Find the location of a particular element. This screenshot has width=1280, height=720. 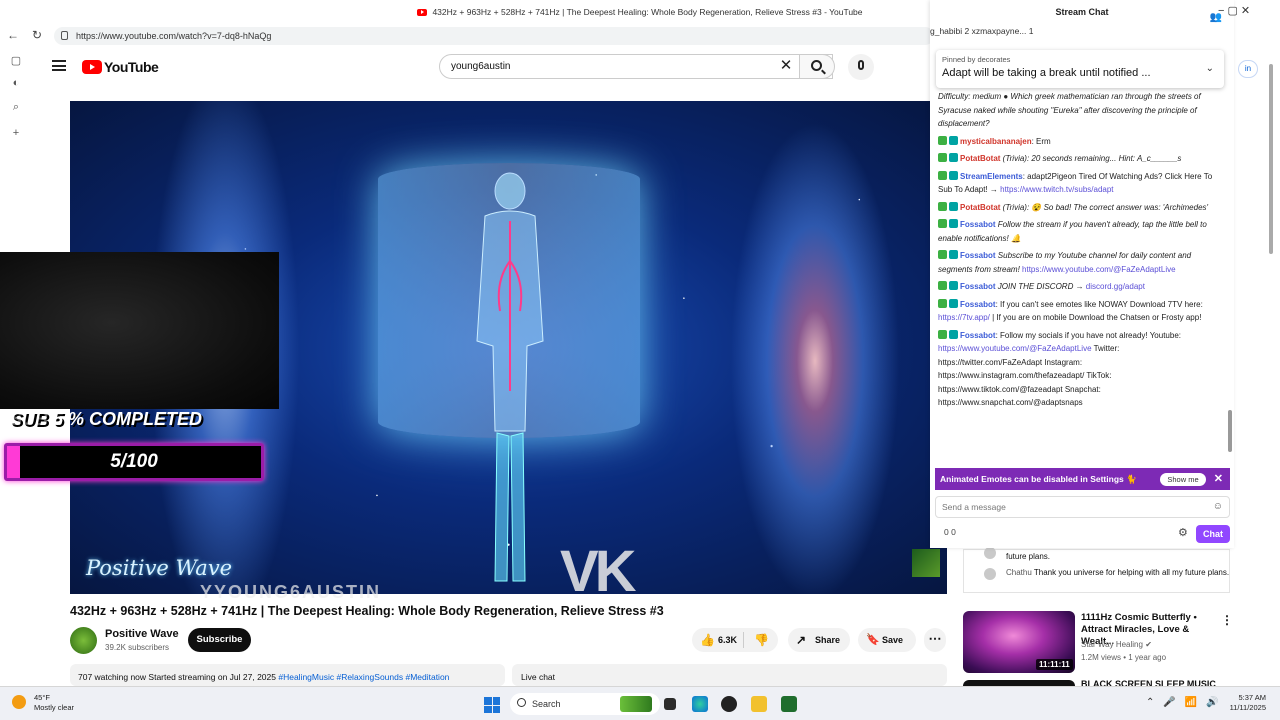

chat-username: StreamElements is located at coordinates (991, 176).